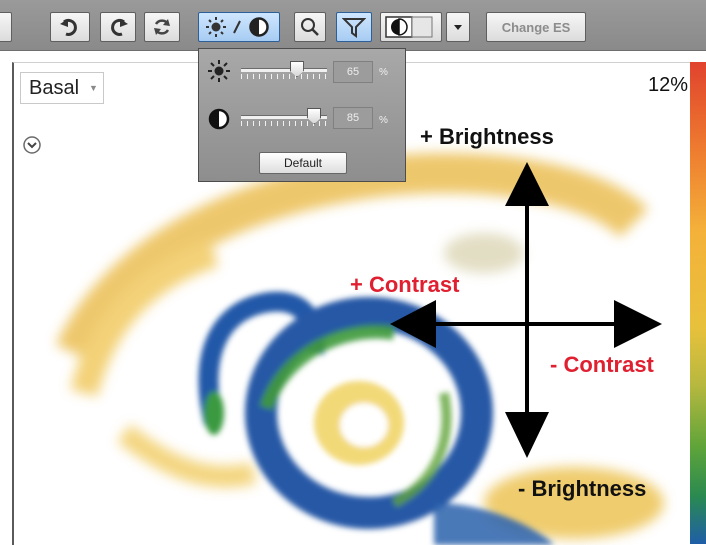 Image resolution: width=706 pixels, height=545 pixels. What do you see at coordinates (638, 324) in the screenshot?
I see `contrast-down-arrowhead` at bounding box center [638, 324].